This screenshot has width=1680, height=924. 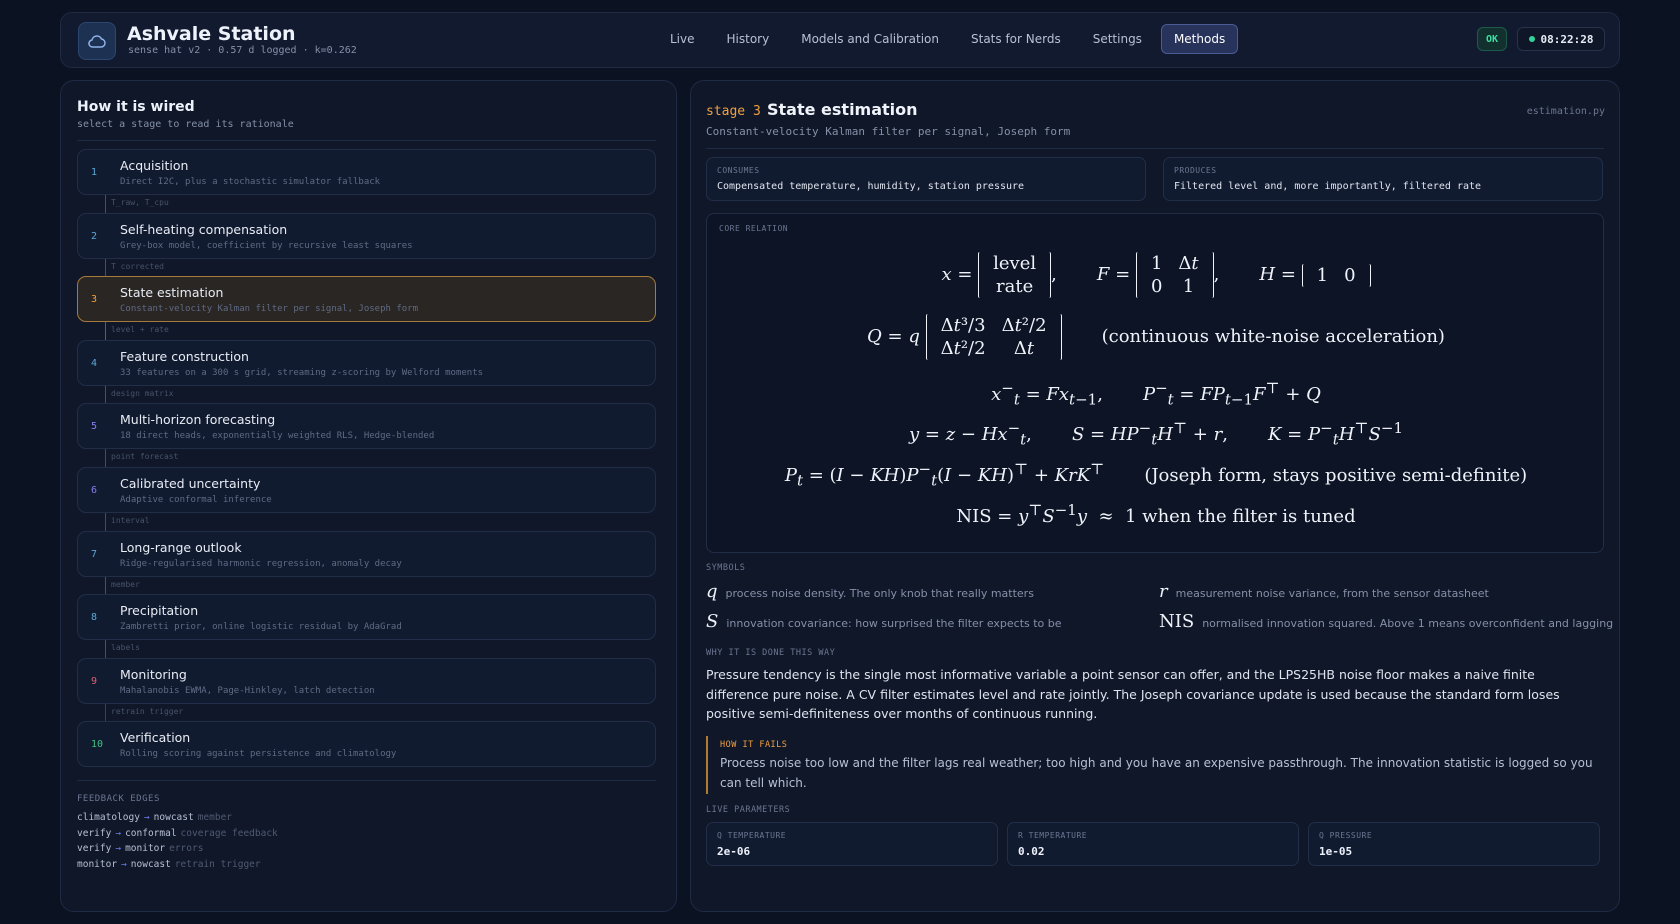 What do you see at coordinates (94, 363) in the screenshot?
I see `stage-number: 4` at bounding box center [94, 363].